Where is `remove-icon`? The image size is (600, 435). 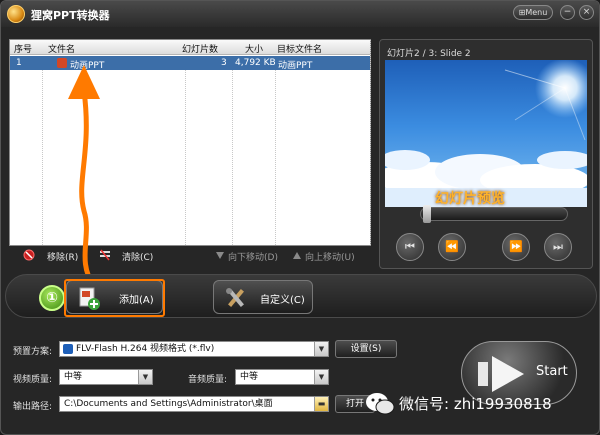
remove-icon is located at coordinates (29, 255).